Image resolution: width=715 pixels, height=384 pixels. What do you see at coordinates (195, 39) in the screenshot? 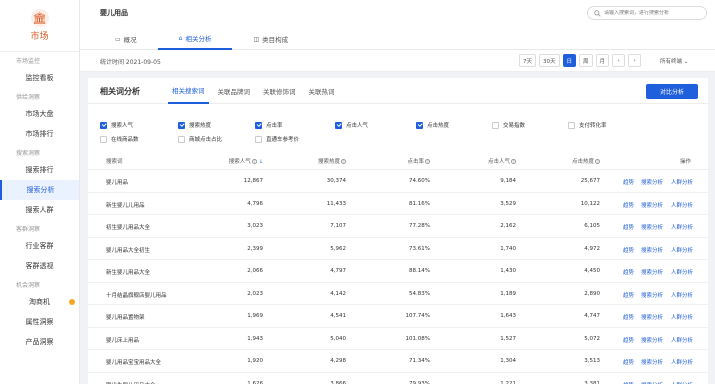
I see `header-tab: ⌂ 相关分析` at bounding box center [195, 39].